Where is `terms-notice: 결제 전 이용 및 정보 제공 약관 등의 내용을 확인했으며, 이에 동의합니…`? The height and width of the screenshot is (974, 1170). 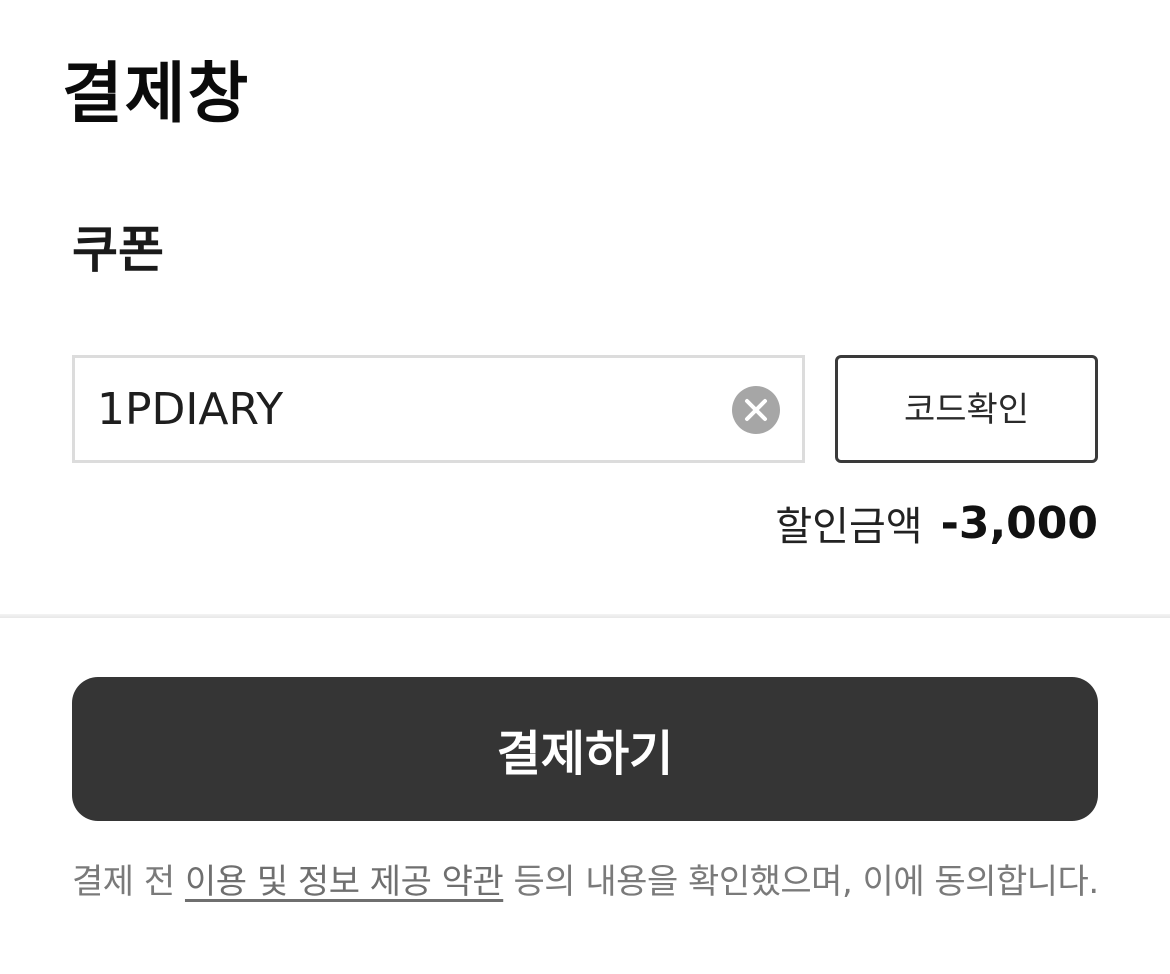
terms-notice: 결제 전 이용 및 정보 제공 약관 등의 내용을 확인했으며, 이에 동의합니… is located at coordinates (587, 882).